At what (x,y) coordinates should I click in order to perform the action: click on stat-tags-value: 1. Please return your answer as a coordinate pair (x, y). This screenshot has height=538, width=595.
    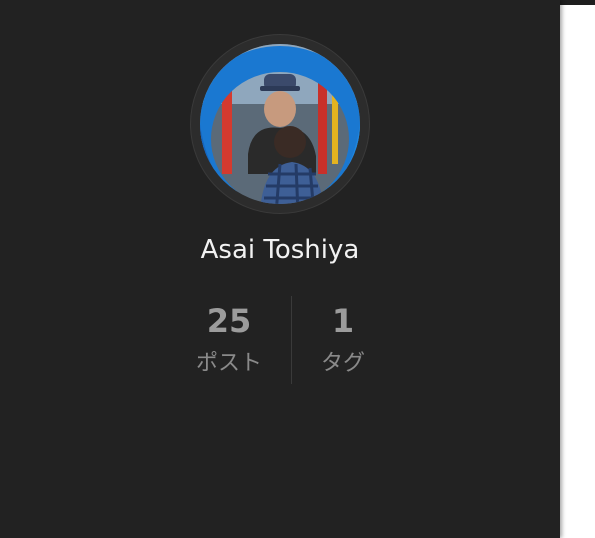
    Looking at the image, I should click on (343, 321).